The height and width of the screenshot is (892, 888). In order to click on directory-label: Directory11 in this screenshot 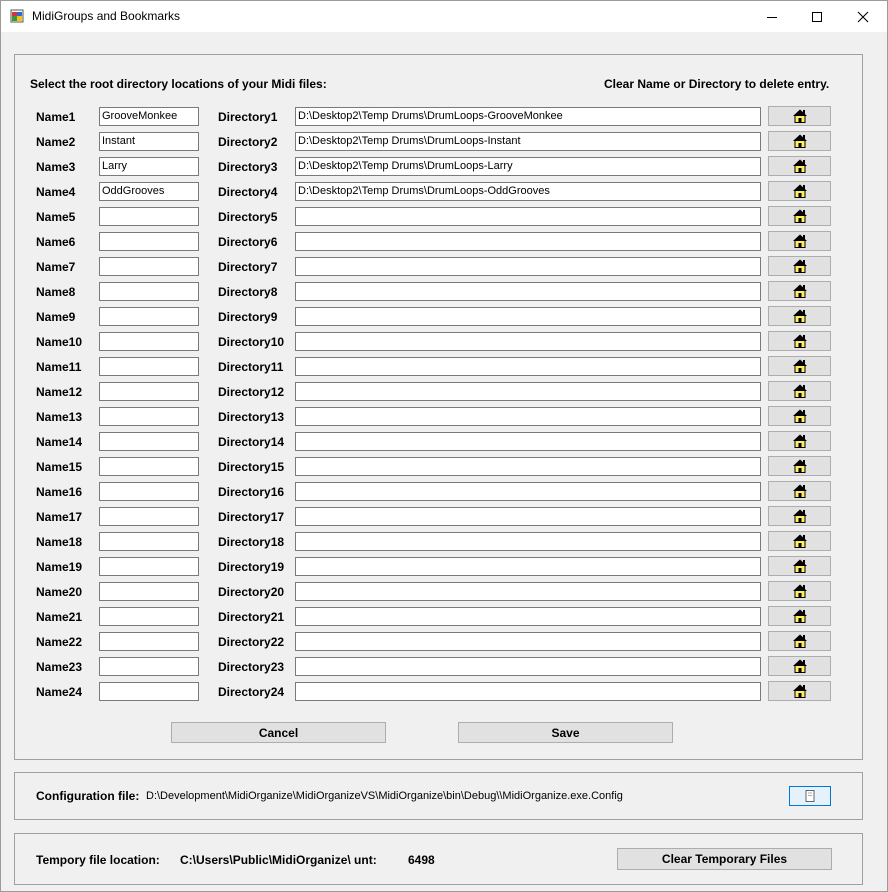, I will do `click(251, 367)`.